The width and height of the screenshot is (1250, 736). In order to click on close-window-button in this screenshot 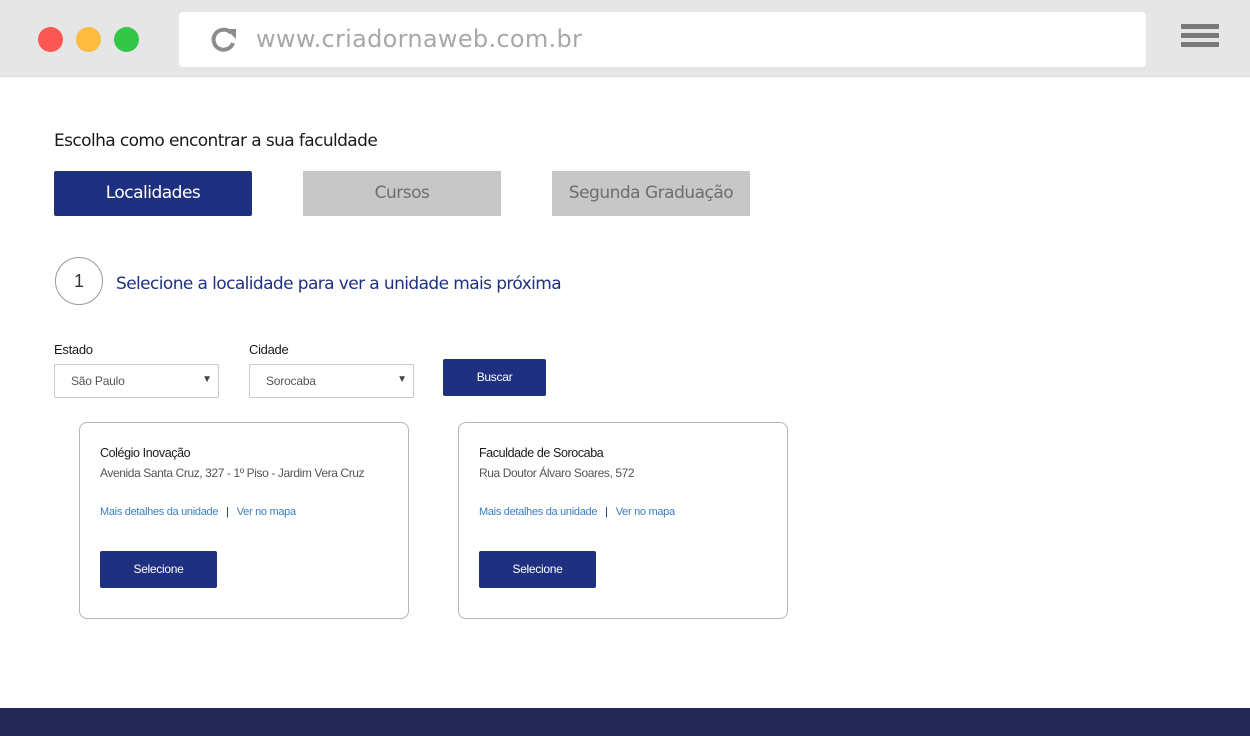, I will do `click(50, 39)`.